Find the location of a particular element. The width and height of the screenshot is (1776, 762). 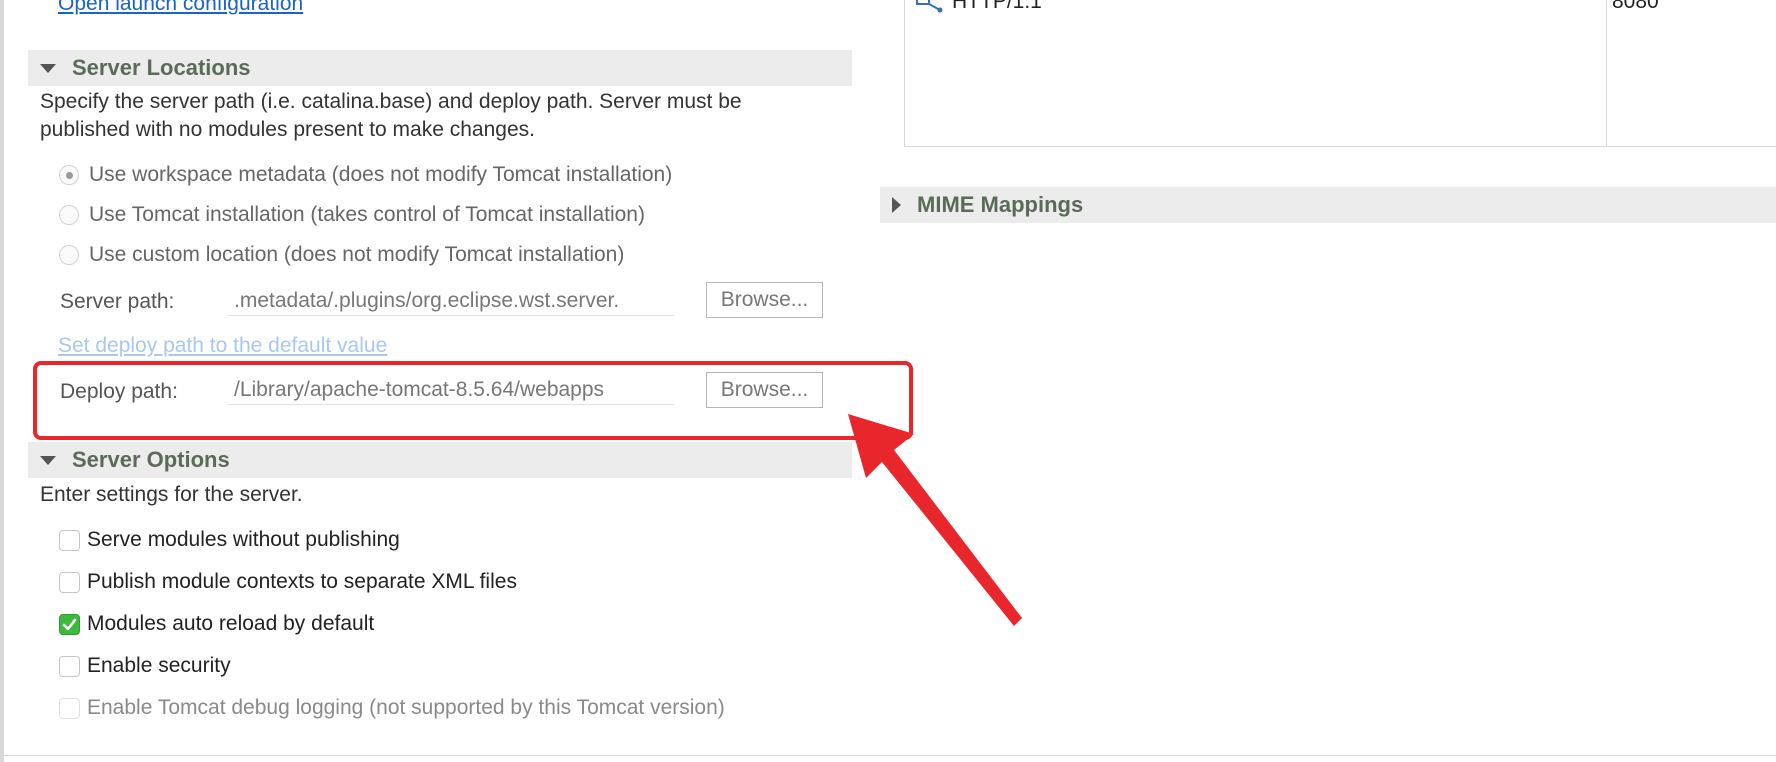

checkbox-auto-reload: Modules auto reload by default is located at coordinates (216, 624).